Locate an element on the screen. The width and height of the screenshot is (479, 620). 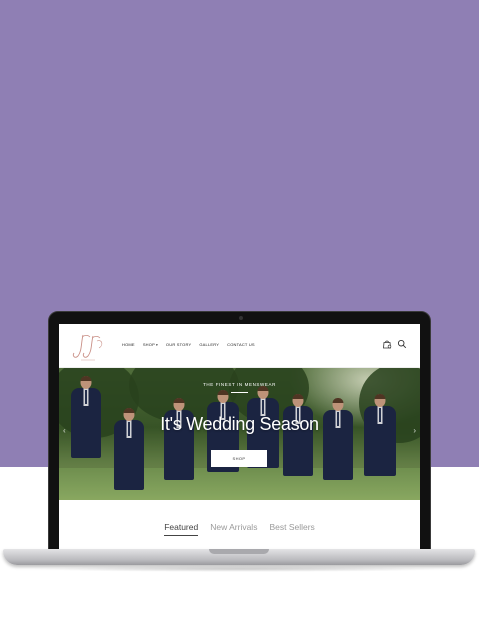
nav-home-label: HOME is located at coordinates (128, 344).